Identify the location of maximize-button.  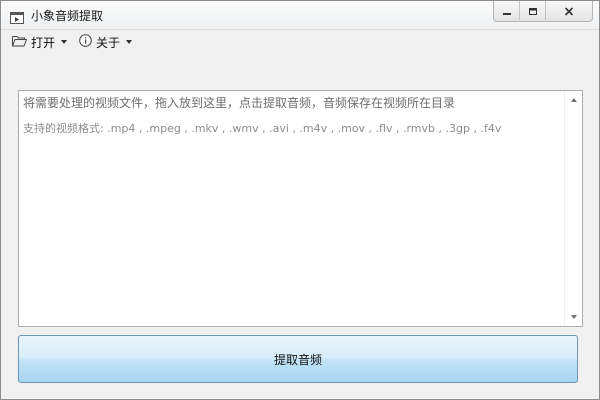
(533, 10).